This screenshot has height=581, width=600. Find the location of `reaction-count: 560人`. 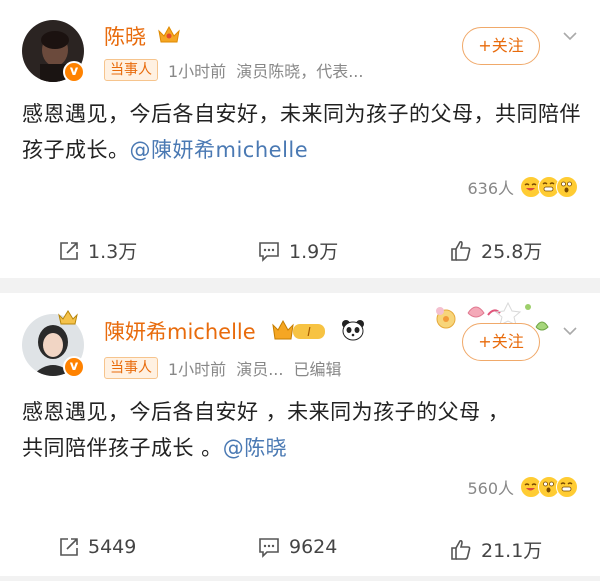

reaction-count: 560人 is located at coordinates (490, 488).